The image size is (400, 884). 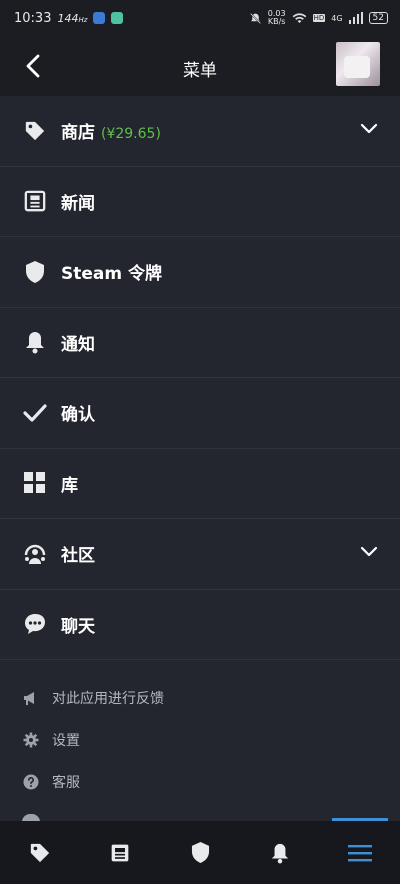 What do you see at coordinates (200, 698) in the screenshot?
I see `menu-item-feedback: 对此应用进行反馈` at bounding box center [200, 698].